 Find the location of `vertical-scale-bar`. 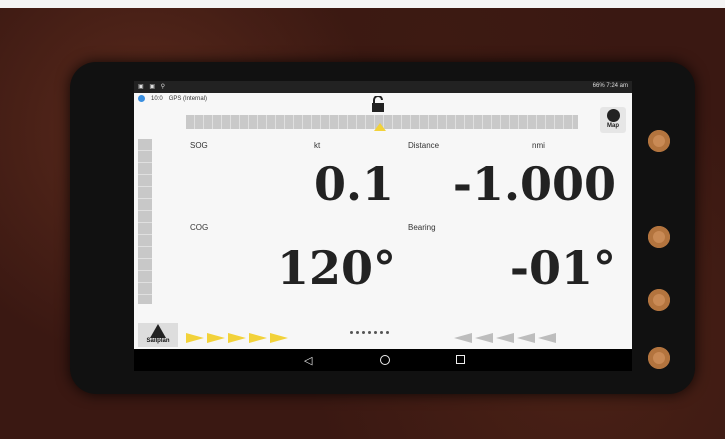

vertical-scale-bar is located at coordinates (145, 221).